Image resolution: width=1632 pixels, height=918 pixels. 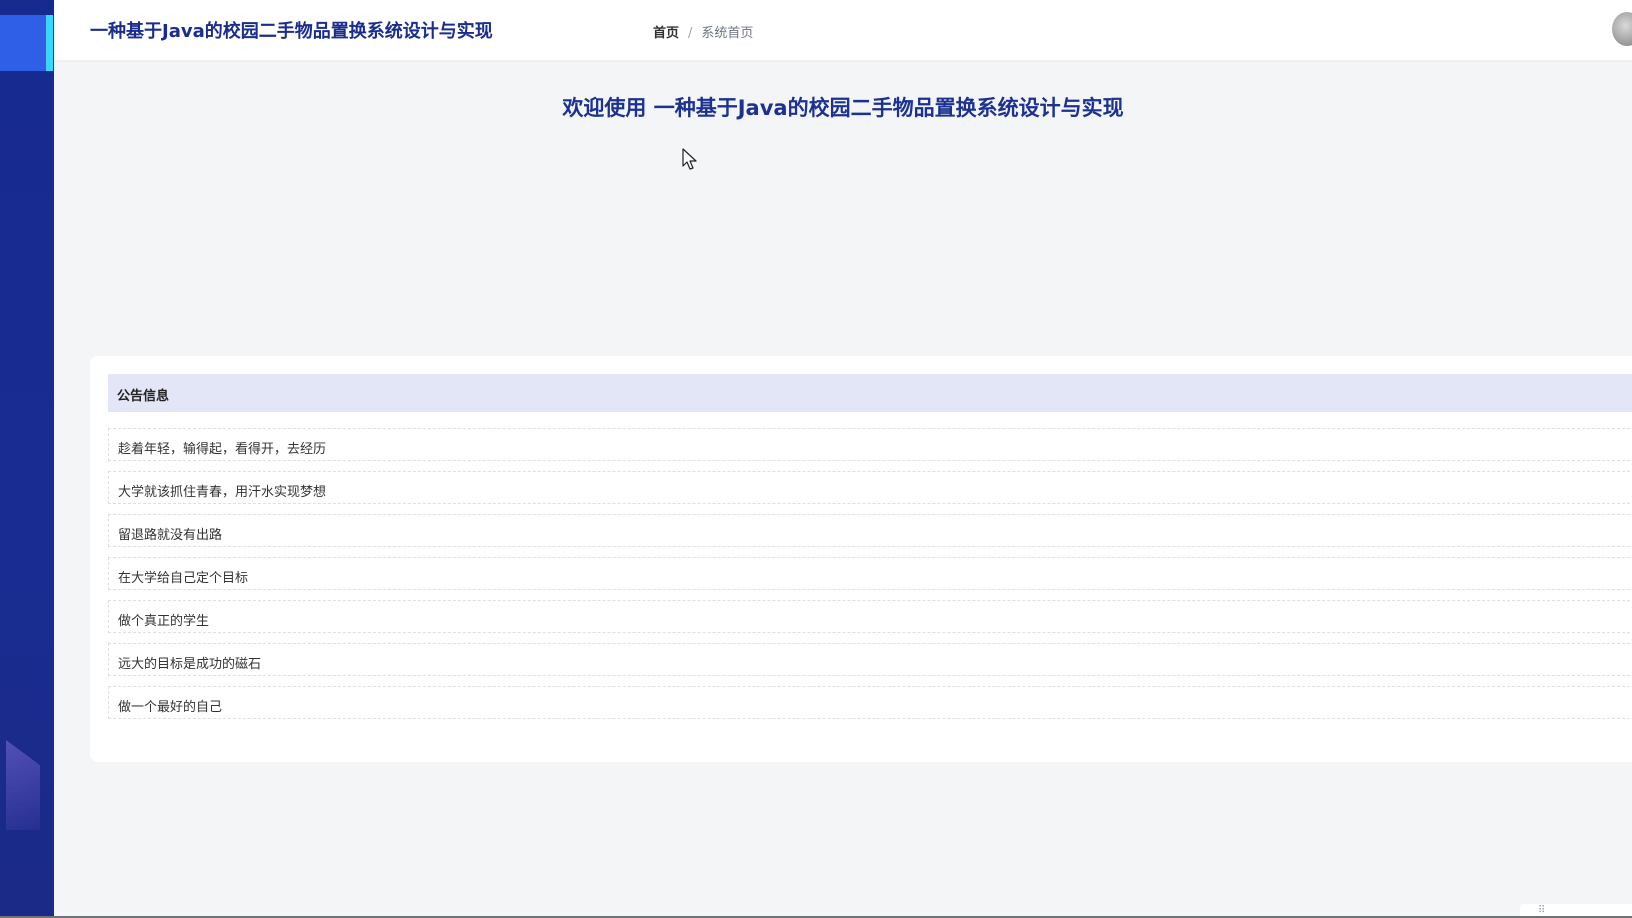 I want to click on mouse-pointer-icon, so click(x=689, y=159).